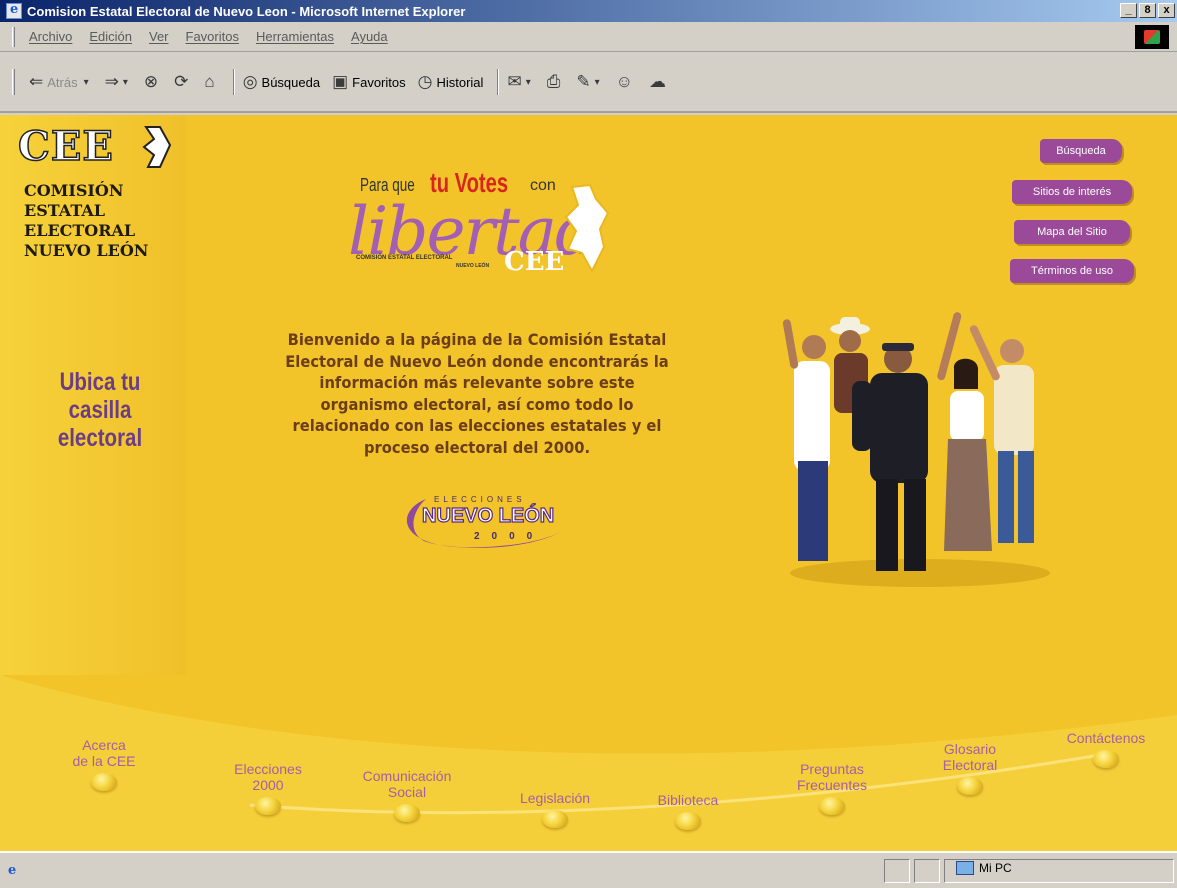  I want to click on nav-label: de la CEE, so click(104, 761).